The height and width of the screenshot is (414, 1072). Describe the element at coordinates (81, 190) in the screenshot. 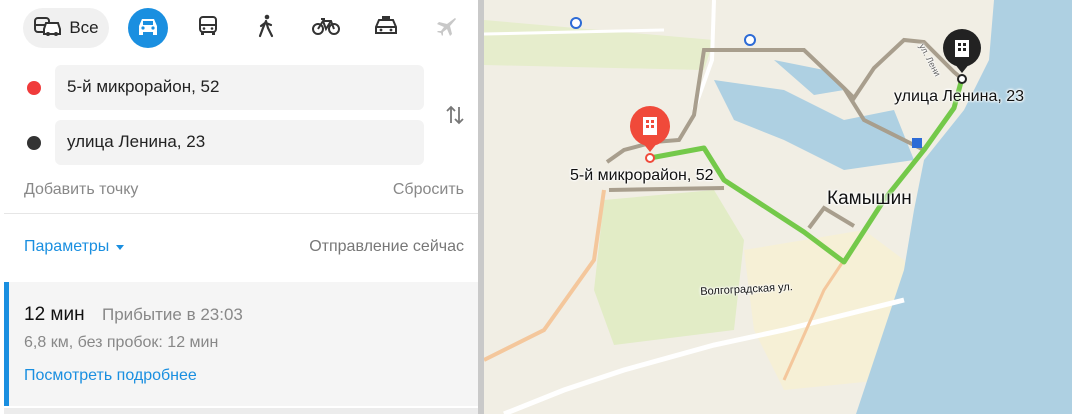

I see `add-point-link: Добавить точку` at that location.